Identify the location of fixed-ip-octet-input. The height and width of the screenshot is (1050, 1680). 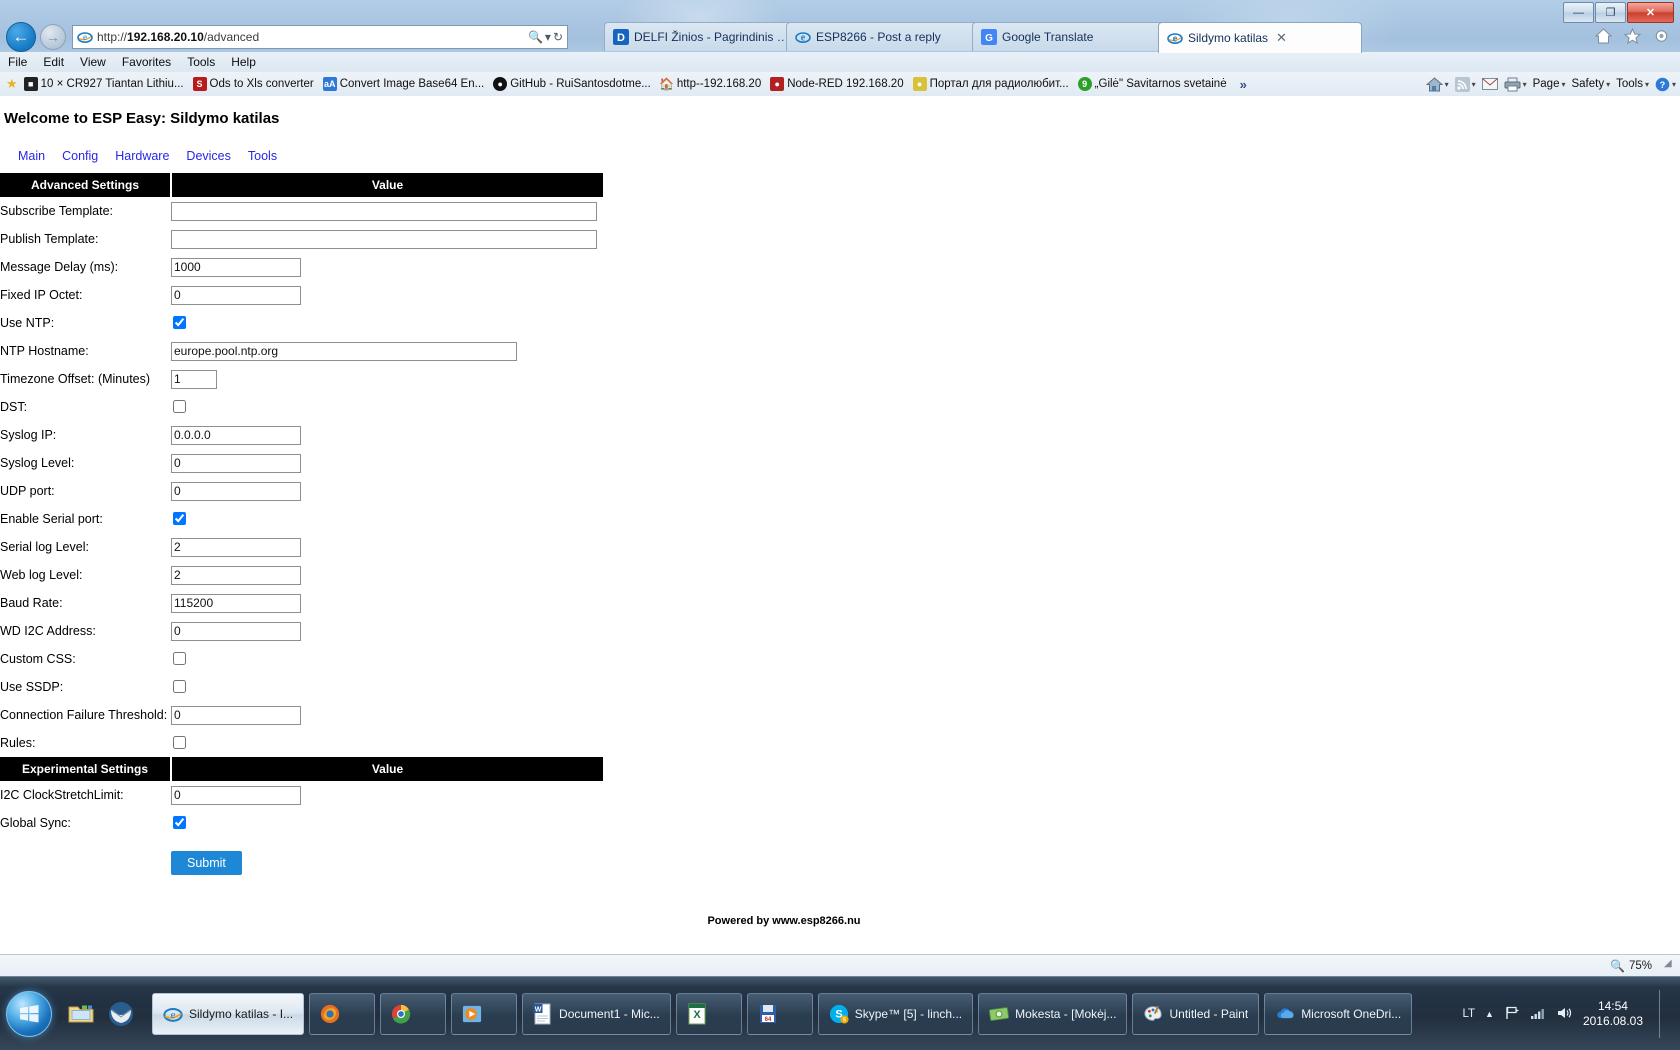
(236, 295).